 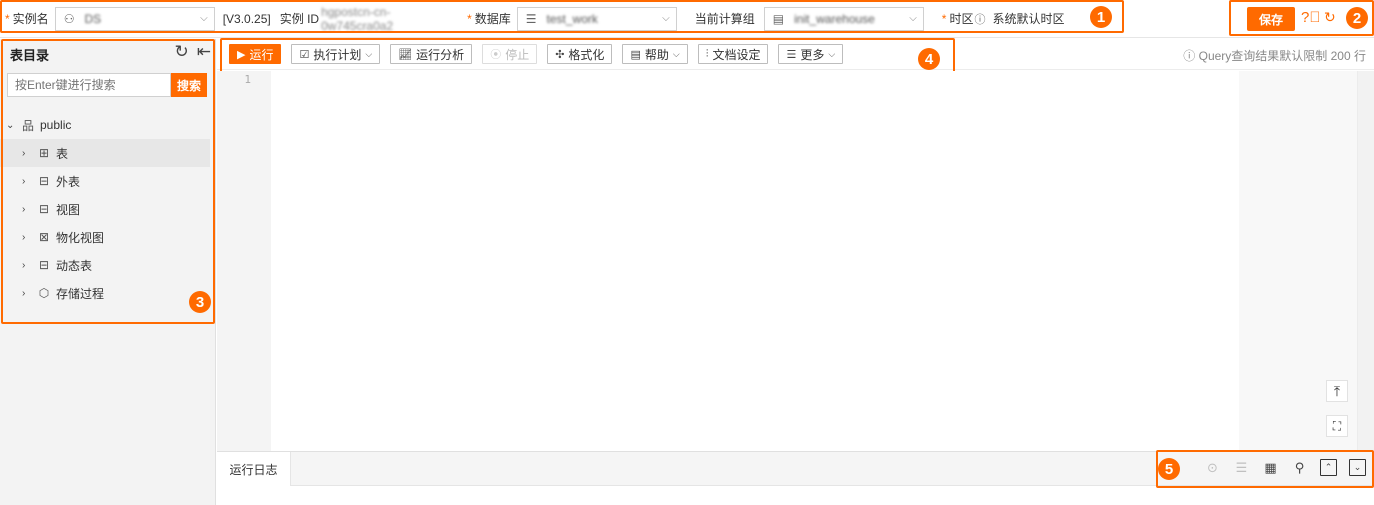 What do you see at coordinates (1337, 426) in the screenshot?
I see `fullscreen-icon: ⛶` at bounding box center [1337, 426].